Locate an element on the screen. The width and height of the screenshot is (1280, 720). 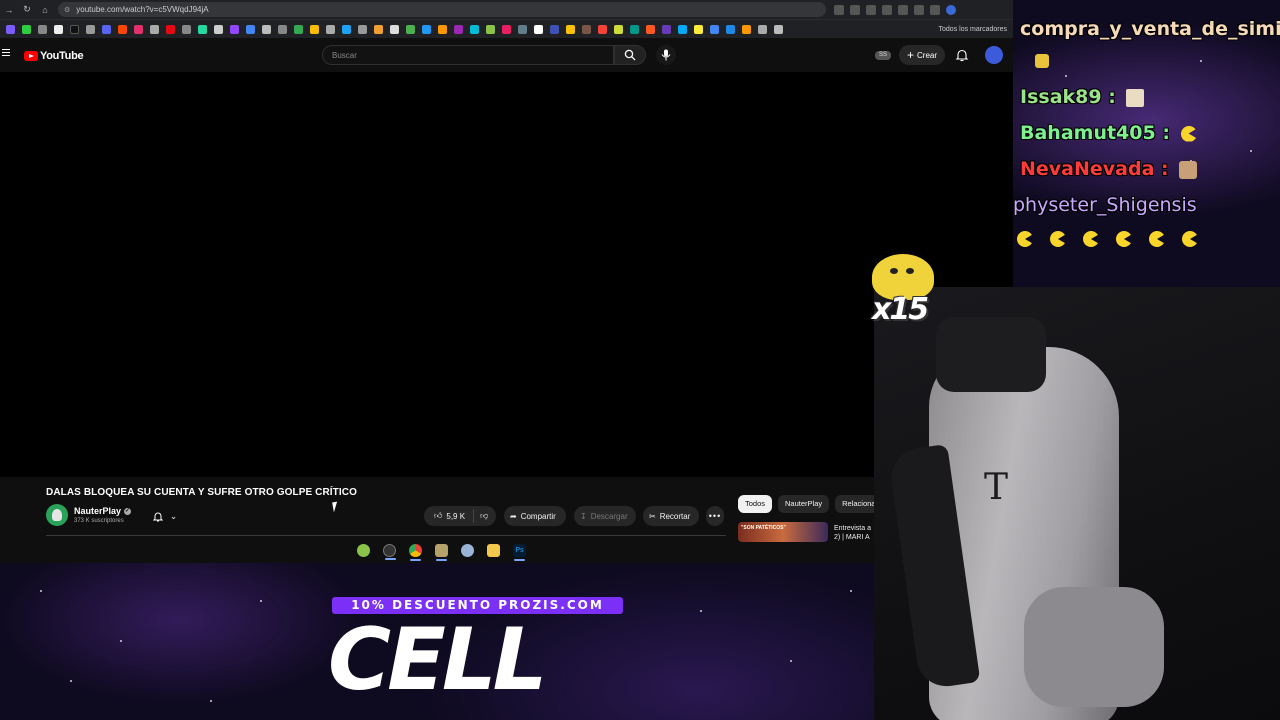
twitch-icon is located at coordinates (234, 29).